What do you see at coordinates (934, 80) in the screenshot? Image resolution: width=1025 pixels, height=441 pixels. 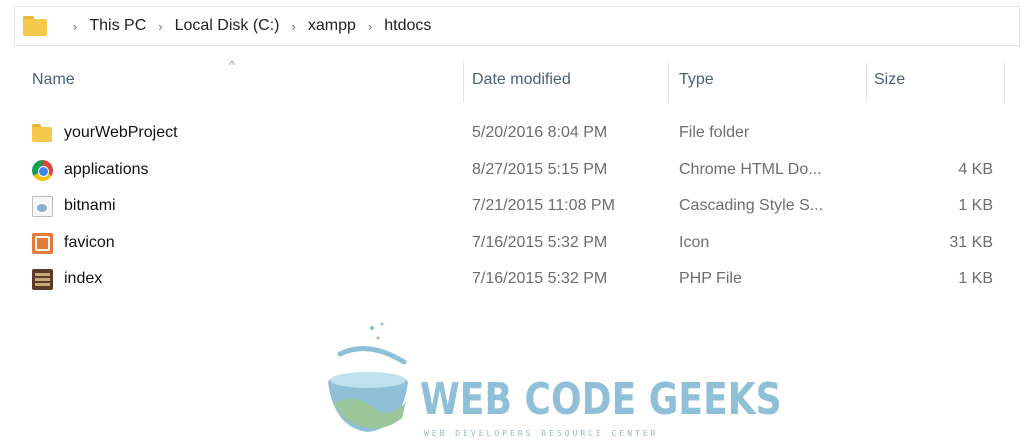 I see `column-header-size: Size` at bounding box center [934, 80].